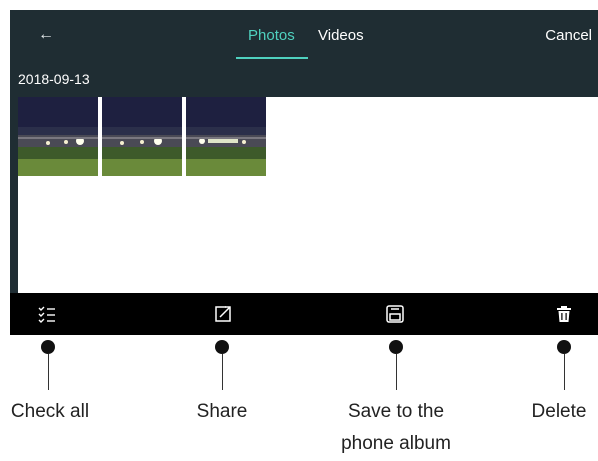  What do you see at coordinates (304, 314) in the screenshot?
I see `action-toolbar` at bounding box center [304, 314].